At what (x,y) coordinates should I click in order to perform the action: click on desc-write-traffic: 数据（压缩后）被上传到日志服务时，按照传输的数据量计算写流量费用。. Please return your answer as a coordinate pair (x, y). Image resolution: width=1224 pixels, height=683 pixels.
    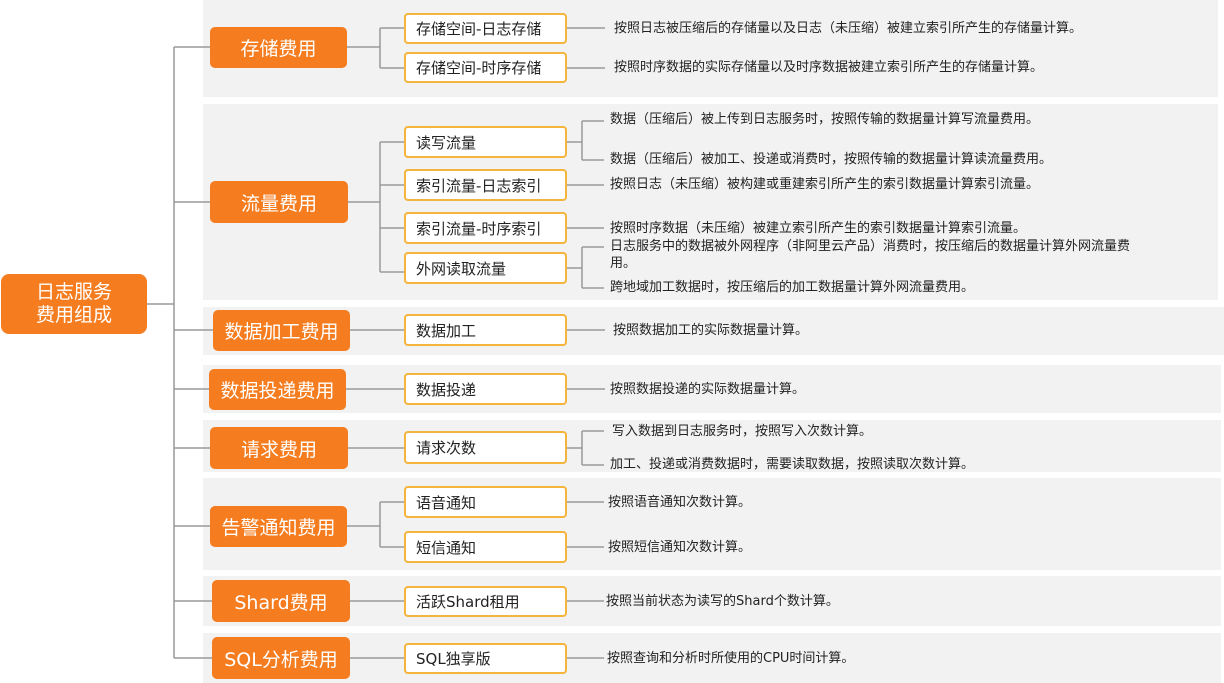
    Looking at the image, I should click on (825, 119).